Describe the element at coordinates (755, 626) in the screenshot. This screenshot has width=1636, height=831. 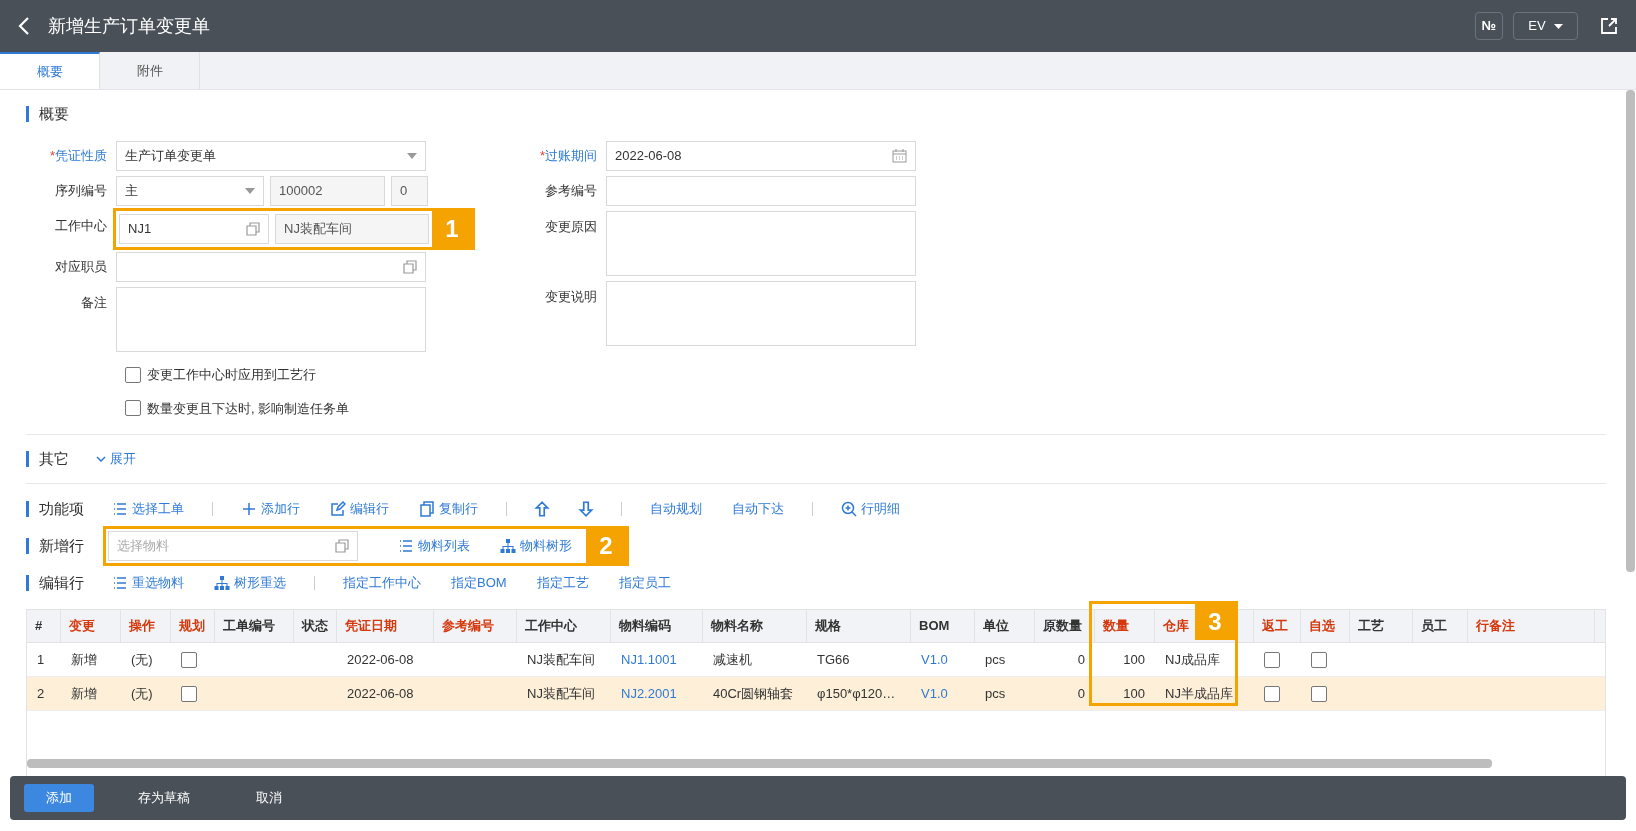
I see `column-header: 物料名称` at that location.